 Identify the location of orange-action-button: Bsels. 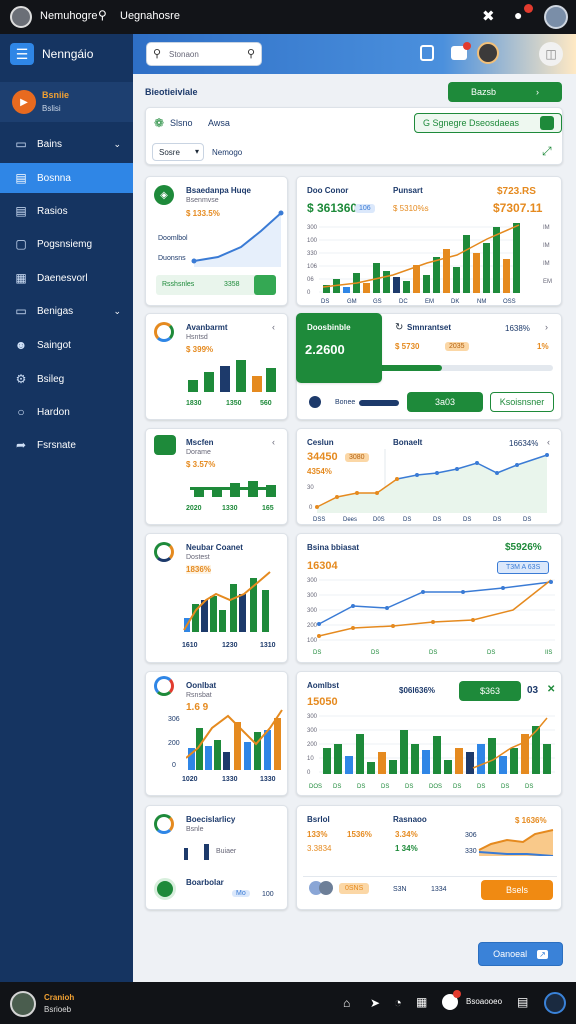
(517, 890).